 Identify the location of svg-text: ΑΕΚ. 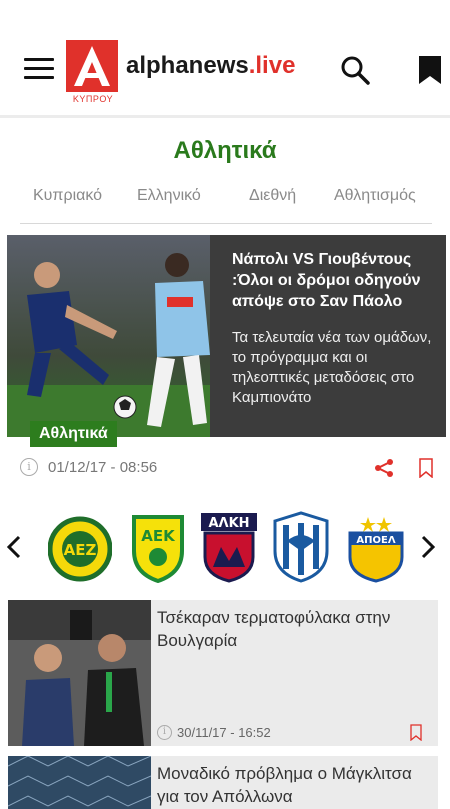
(158, 536).